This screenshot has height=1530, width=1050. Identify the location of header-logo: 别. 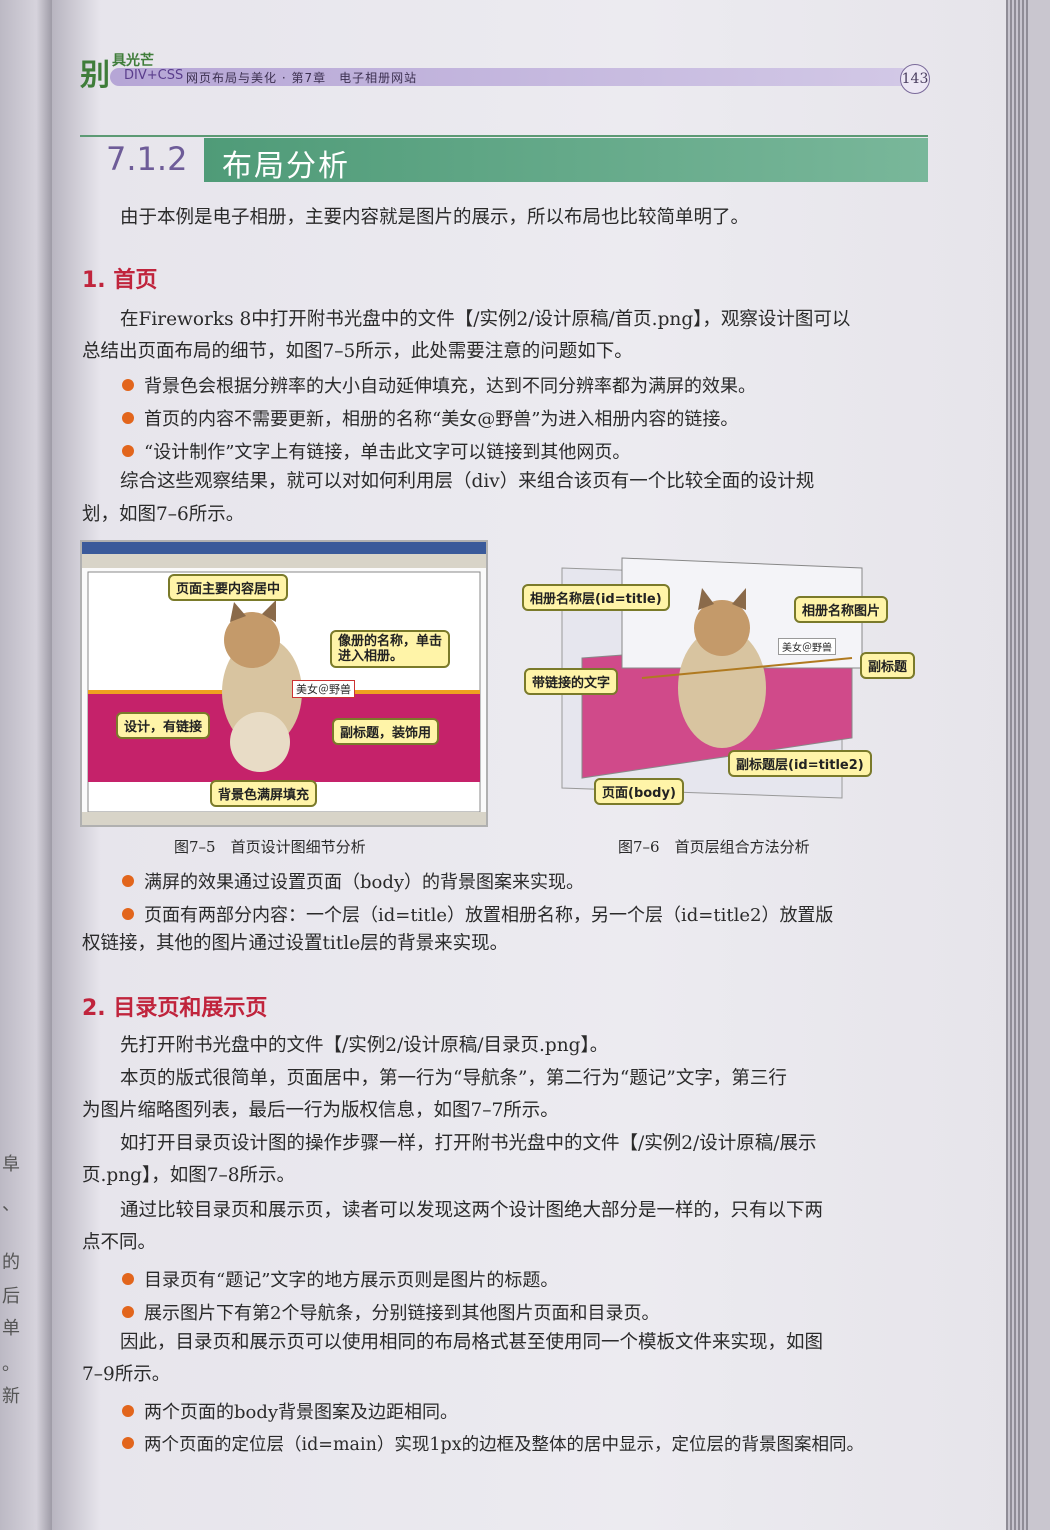
(95, 75).